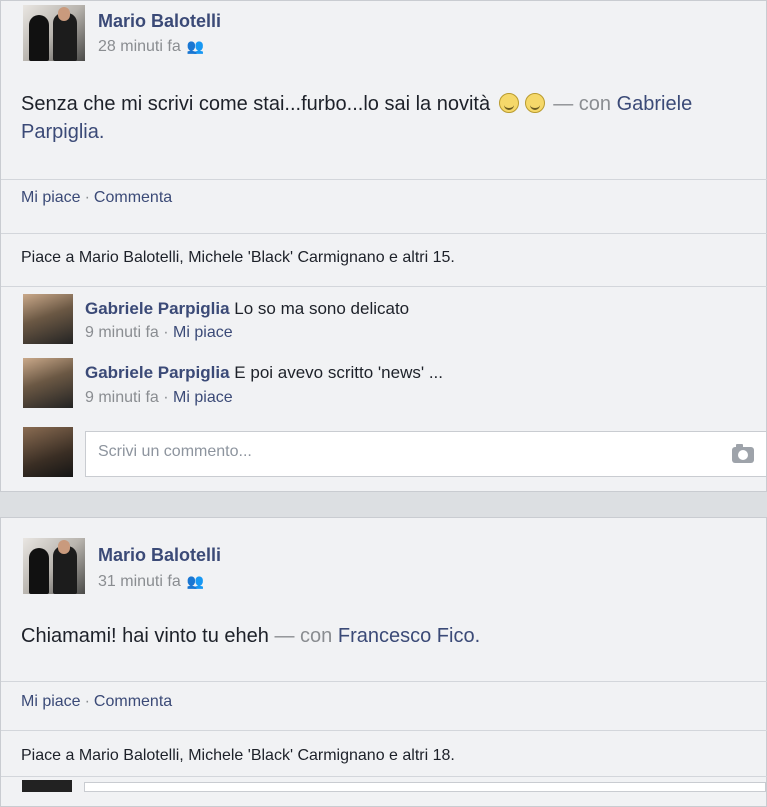  What do you see at coordinates (139, 581) in the screenshot?
I see `post-time-label: 31 minuti fa` at bounding box center [139, 581].